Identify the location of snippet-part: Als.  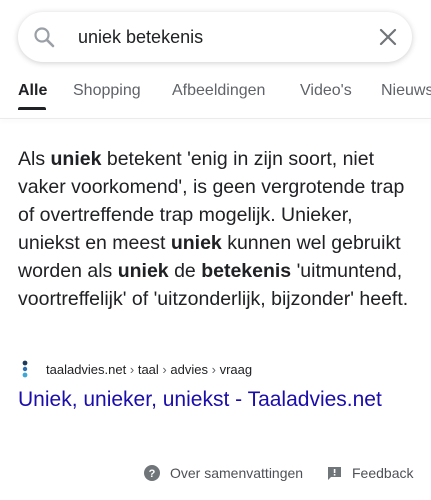
(34, 159).